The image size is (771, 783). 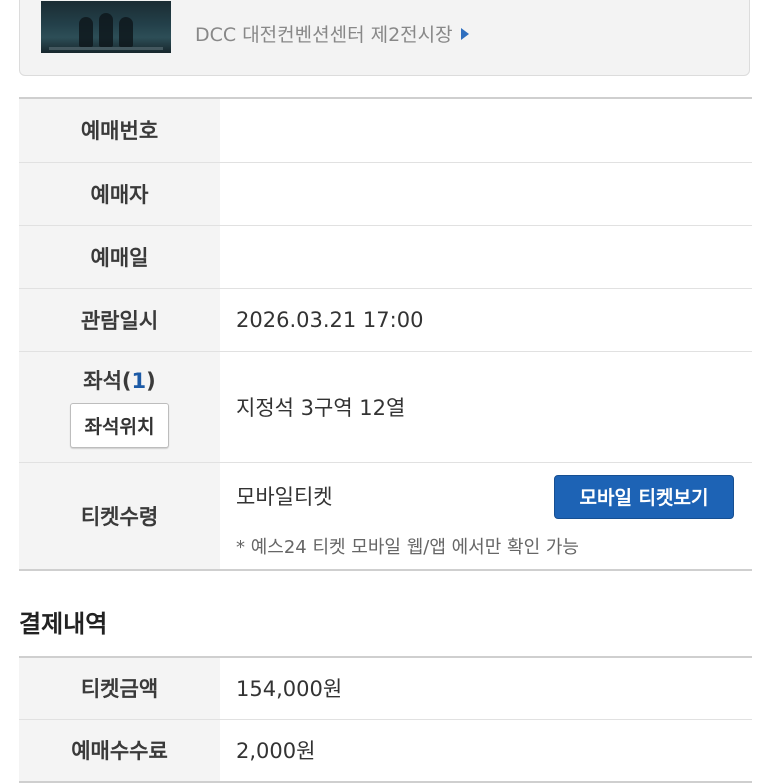 What do you see at coordinates (464, 33) in the screenshot?
I see `chevron-right-icon` at bounding box center [464, 33].